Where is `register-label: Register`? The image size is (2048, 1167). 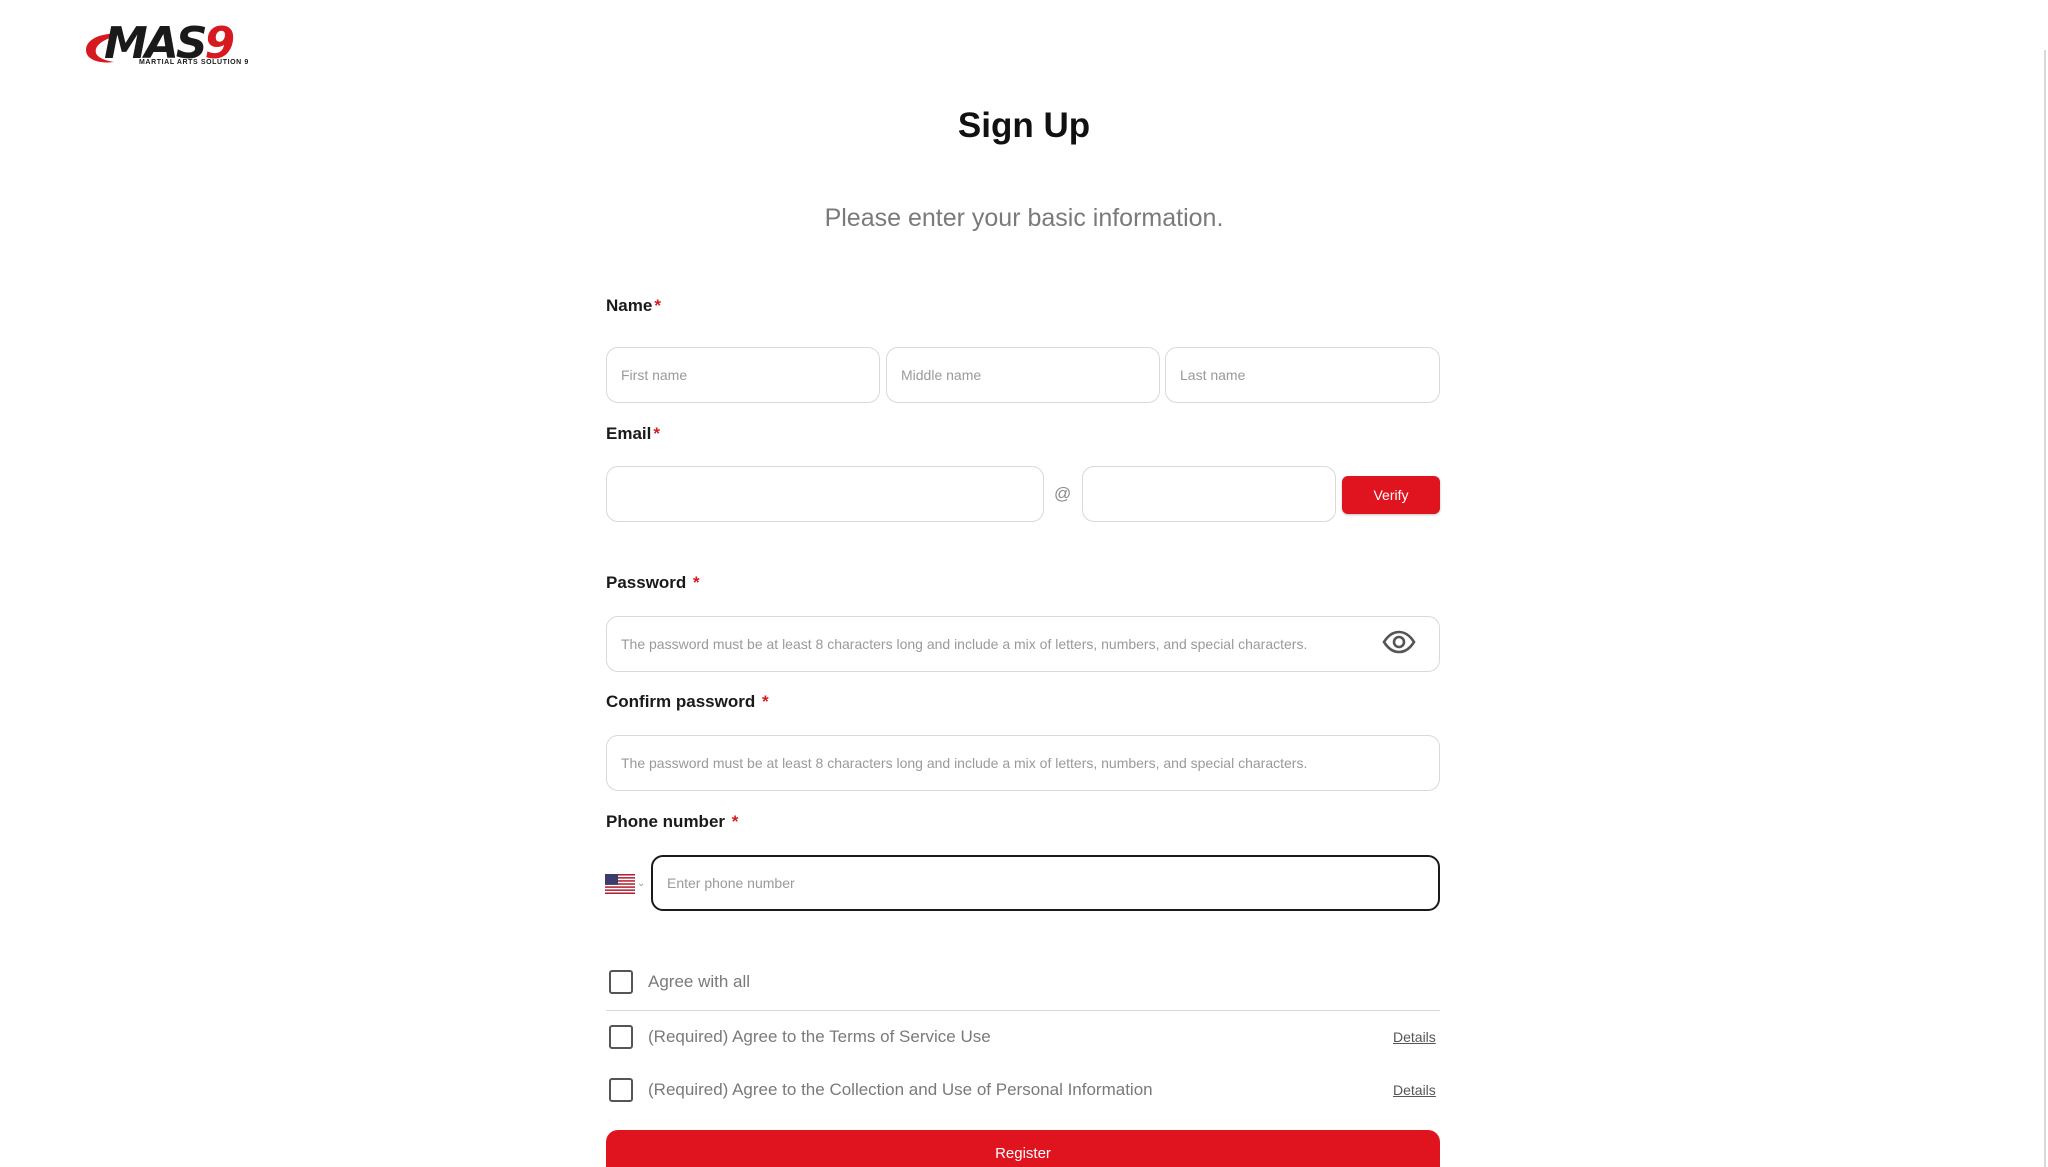
register-label: Register is located at coordinates (1023, 1153).